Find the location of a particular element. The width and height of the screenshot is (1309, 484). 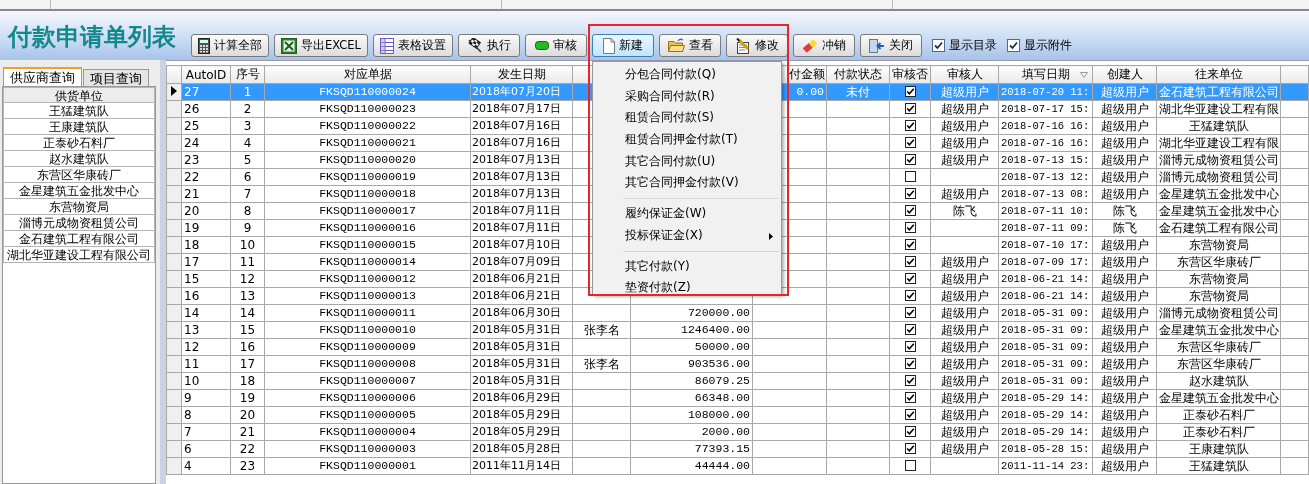

column-header: 往来单位 is located at coordinates (1218, 74).